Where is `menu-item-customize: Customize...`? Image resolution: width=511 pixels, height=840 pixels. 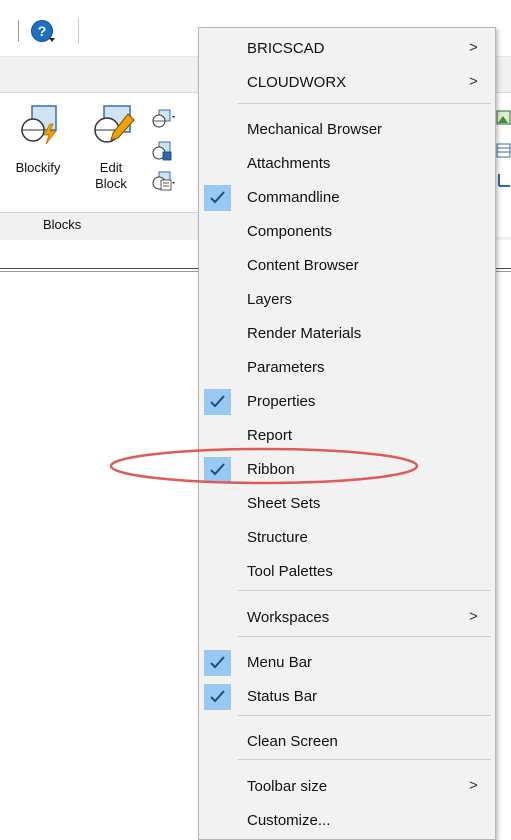
menu-item-customize: Customize... is located at coordinates (347, 821).